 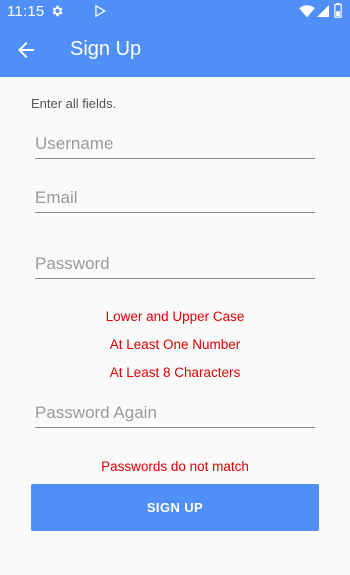 I want to click on password-field-wrapper, so click(x=175, y=266).